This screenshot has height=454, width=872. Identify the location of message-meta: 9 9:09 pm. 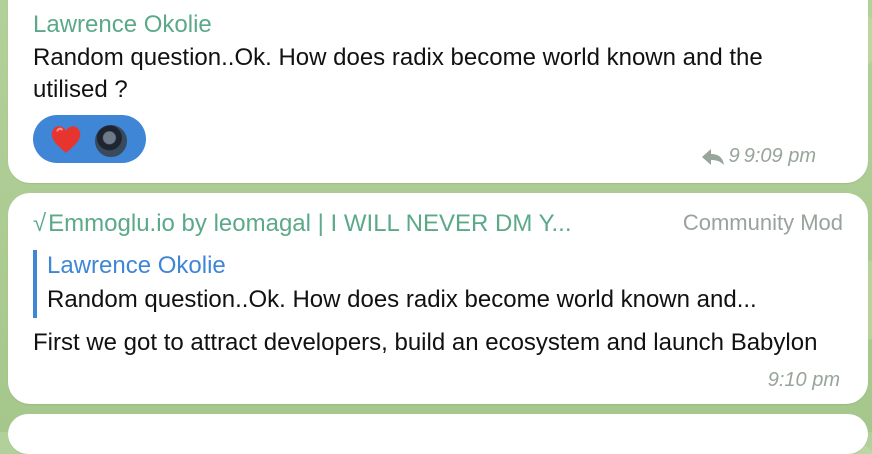
(758, 156).